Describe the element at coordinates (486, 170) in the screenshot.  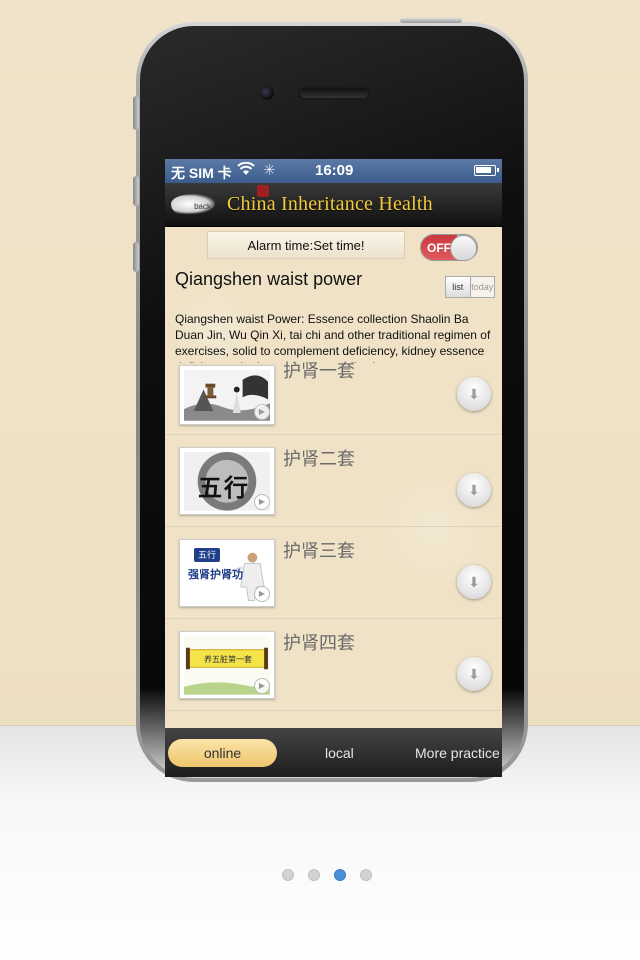
I see `battery-icon` at that location.